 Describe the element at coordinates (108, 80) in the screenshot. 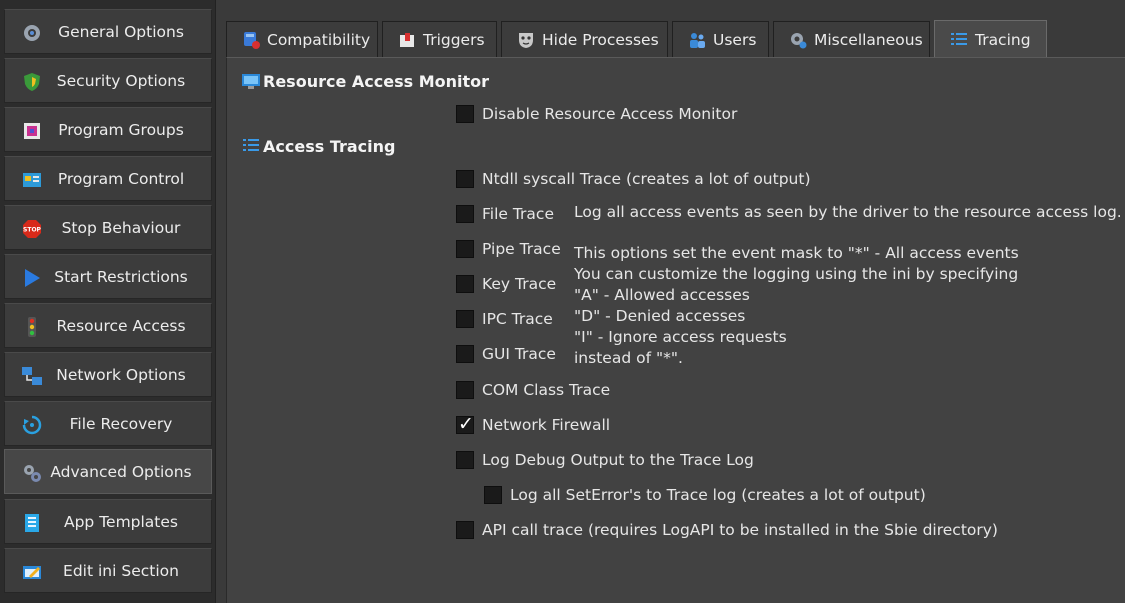

I see `sidebar-item-security-options: Security Options` at that location.